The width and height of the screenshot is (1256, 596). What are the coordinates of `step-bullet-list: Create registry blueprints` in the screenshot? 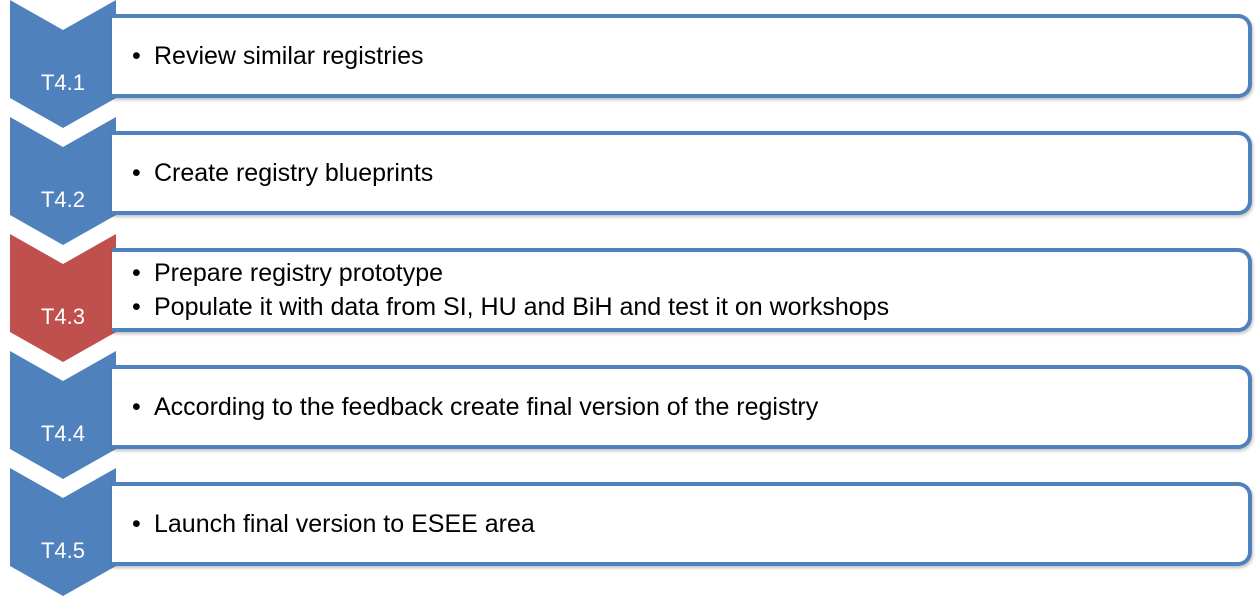 It's located at (684, 173).